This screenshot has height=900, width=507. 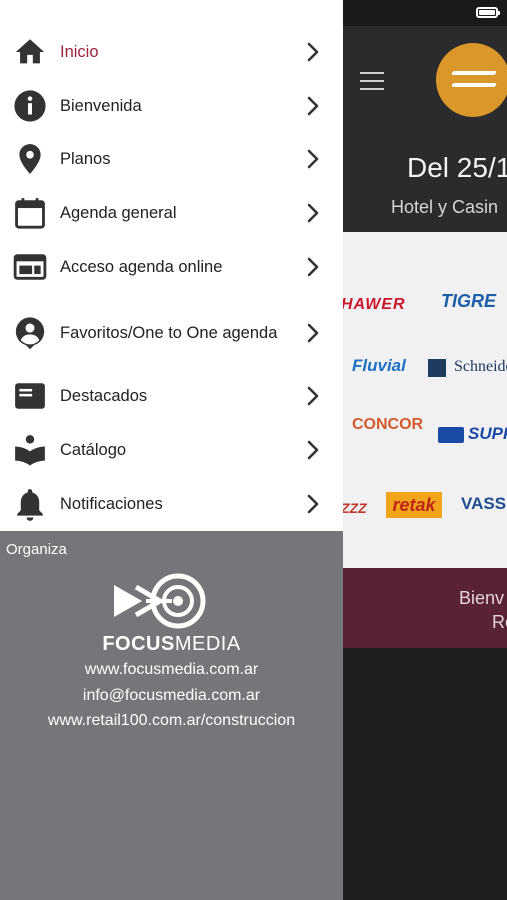 I want to click on sponsor-logo: HAWER, so click(x=373, y=305).